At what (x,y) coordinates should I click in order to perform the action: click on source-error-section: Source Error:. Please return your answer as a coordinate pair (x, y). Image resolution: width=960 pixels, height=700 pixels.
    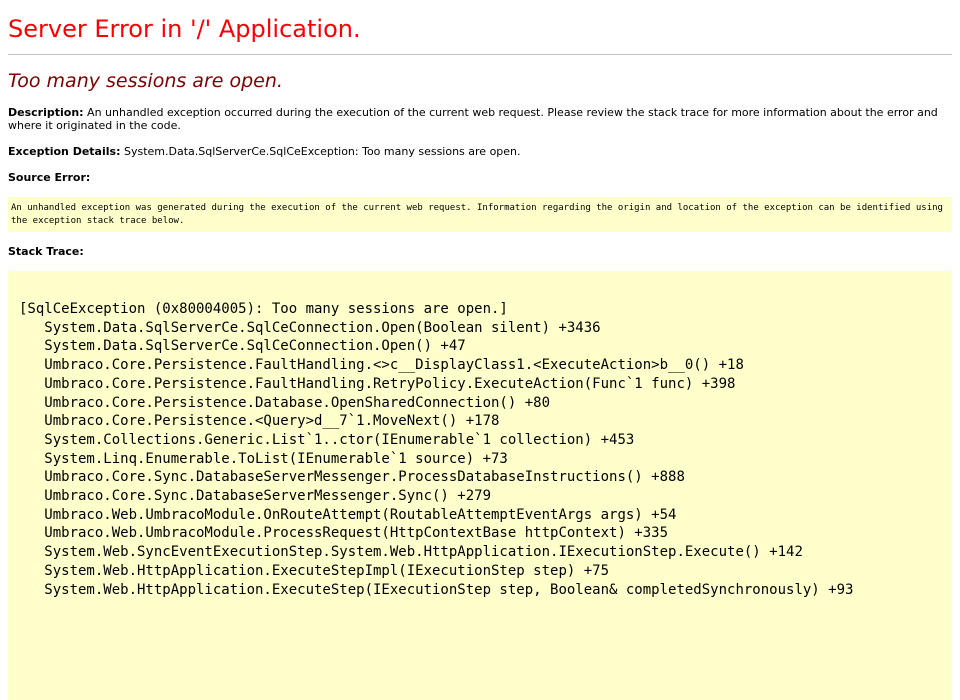
    Looking at the image, I should click on (480, 177).